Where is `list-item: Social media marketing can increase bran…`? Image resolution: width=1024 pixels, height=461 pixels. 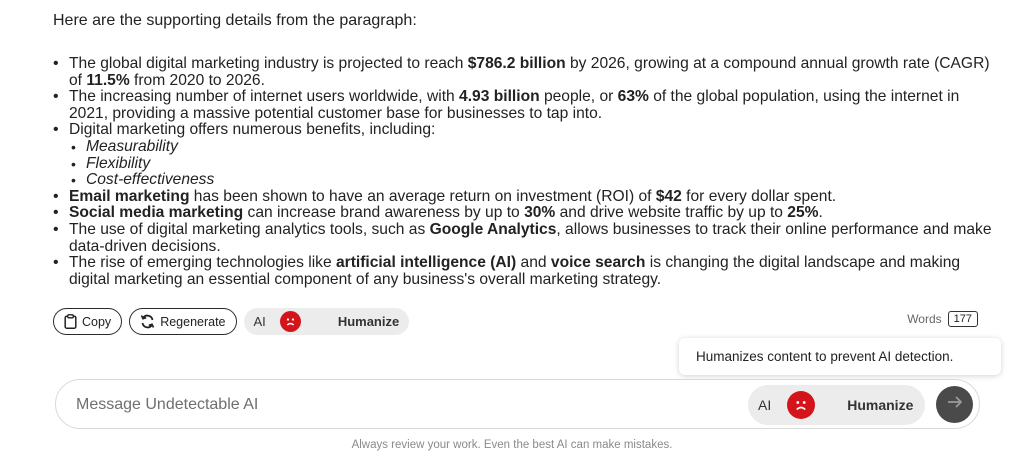 list-item: Social media marketing can increase bran… is located at coordinates (523, 213).